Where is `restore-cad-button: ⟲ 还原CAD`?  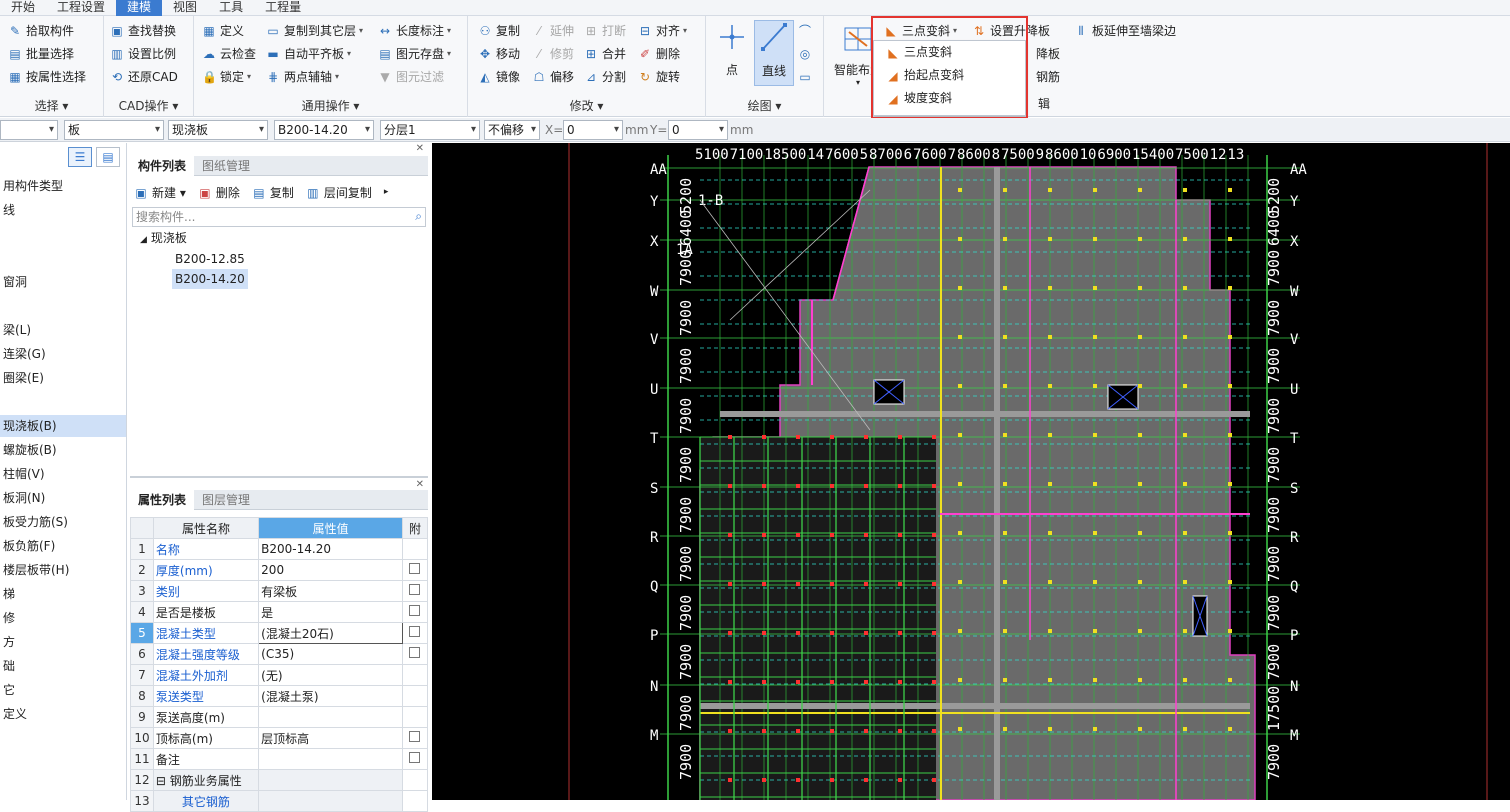
restore-cad-button: ⟲ 还原CAD is located at coordinates (144, 77).